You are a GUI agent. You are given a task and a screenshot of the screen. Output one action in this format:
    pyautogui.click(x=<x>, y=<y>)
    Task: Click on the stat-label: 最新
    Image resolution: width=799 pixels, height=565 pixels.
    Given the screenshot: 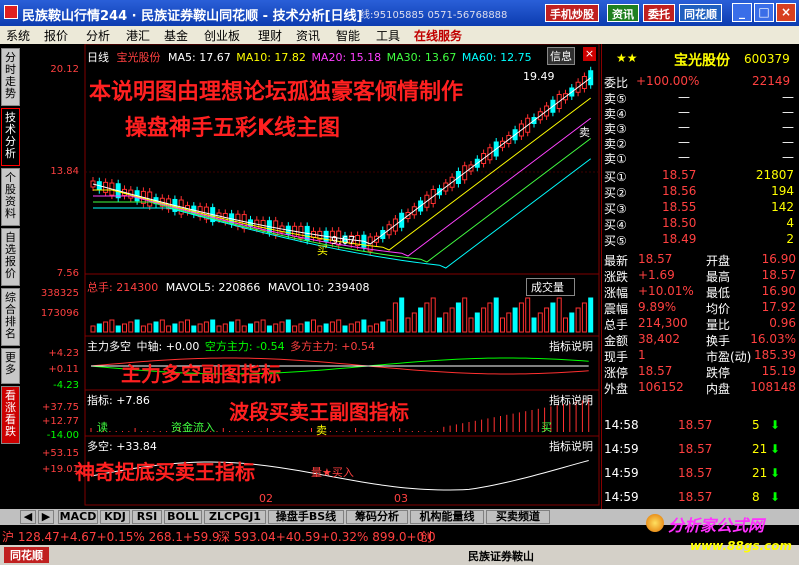 What is the action you would take?
    pyautogui.click(x=616, y=261)
    